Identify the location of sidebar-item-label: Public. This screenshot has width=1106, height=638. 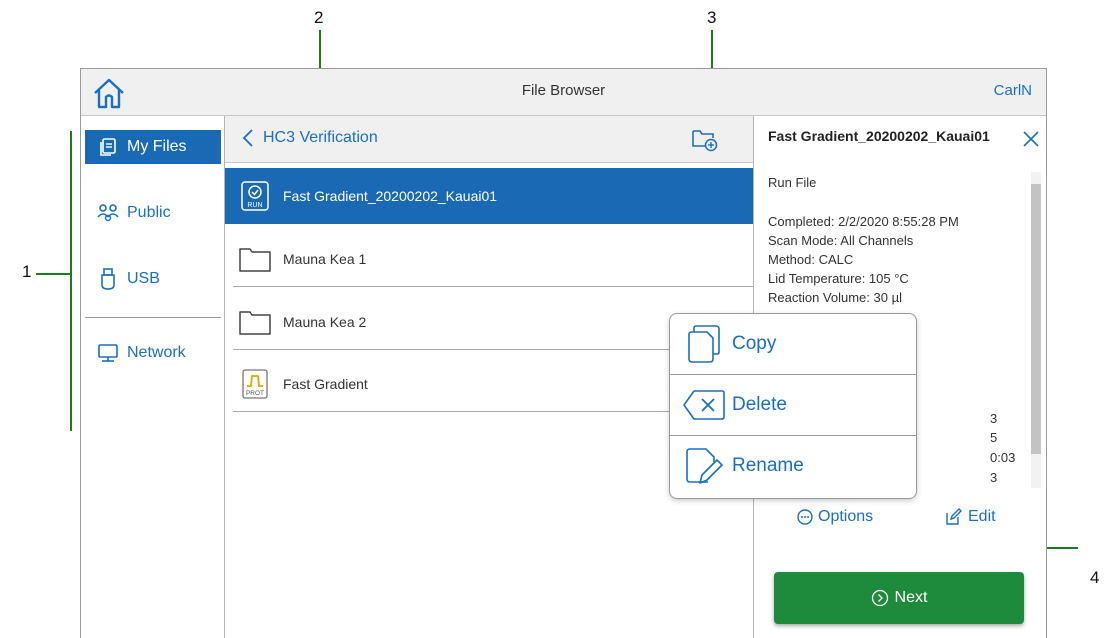
(149, 212).